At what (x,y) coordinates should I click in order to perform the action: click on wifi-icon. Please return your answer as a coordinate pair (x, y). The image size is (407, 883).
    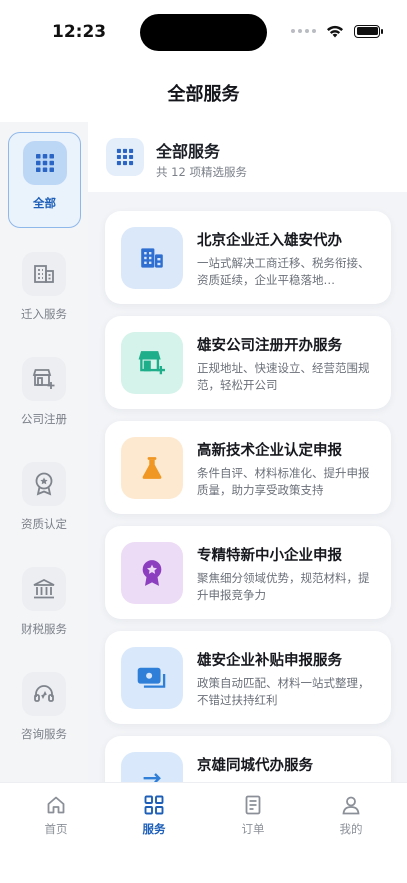
    Looking at the image, I should click on (335, 31).